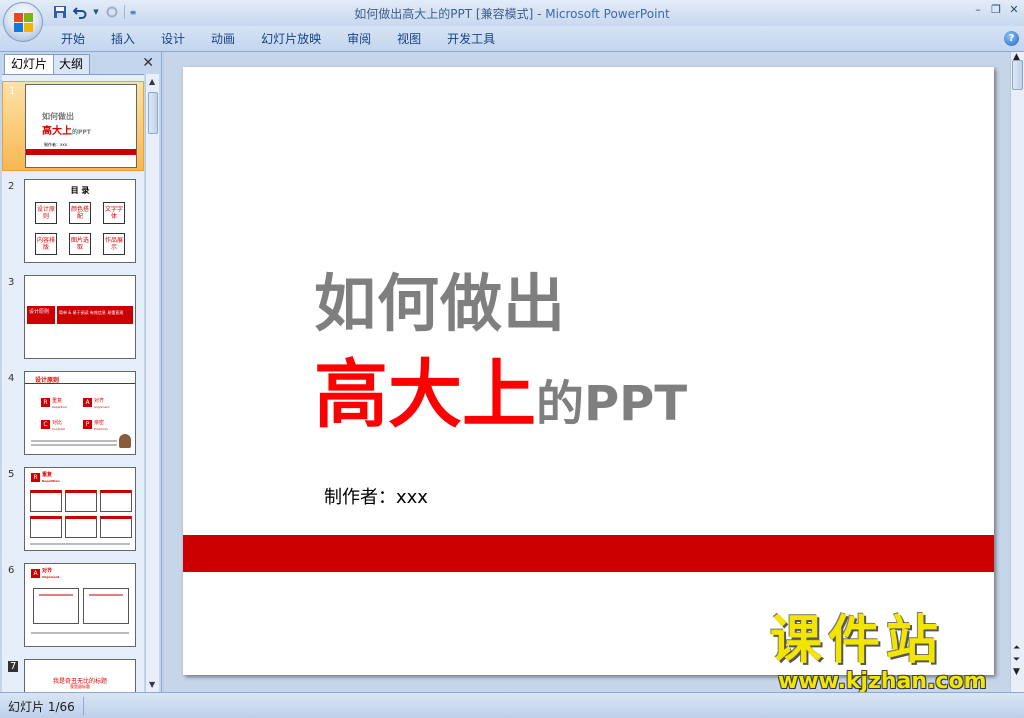 This screenshot has height=718, width=1024. I want to click on tab-review: 审阅, so click(359, 39).